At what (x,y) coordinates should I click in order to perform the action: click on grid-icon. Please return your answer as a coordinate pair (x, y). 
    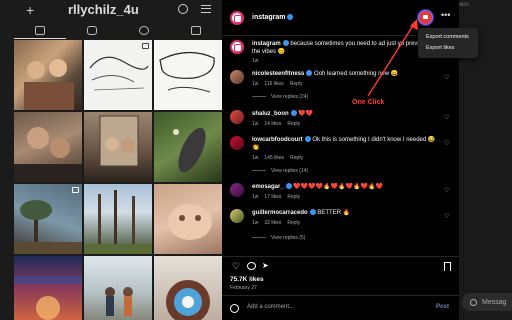
    Looking at the image, I should click on (40, 30).